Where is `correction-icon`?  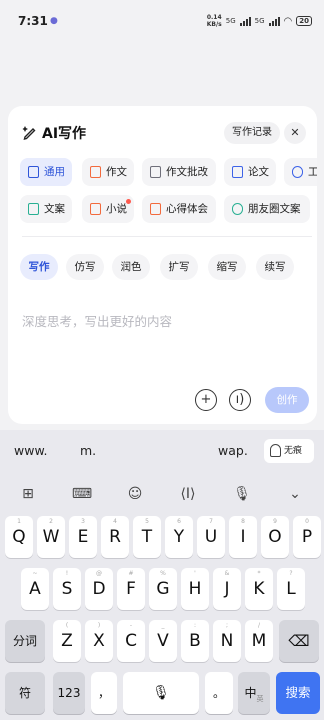
correction-icon is located at coordinates (155, 172).